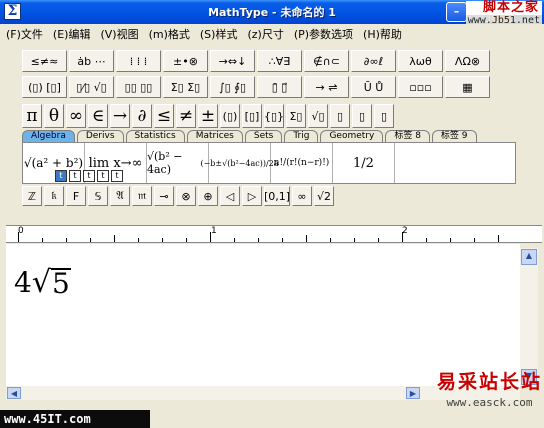  What do you see at coordinates (98, 116) in the screenshot?
I see `element-of-symbol: ∈` at bounding box center [98, 116].